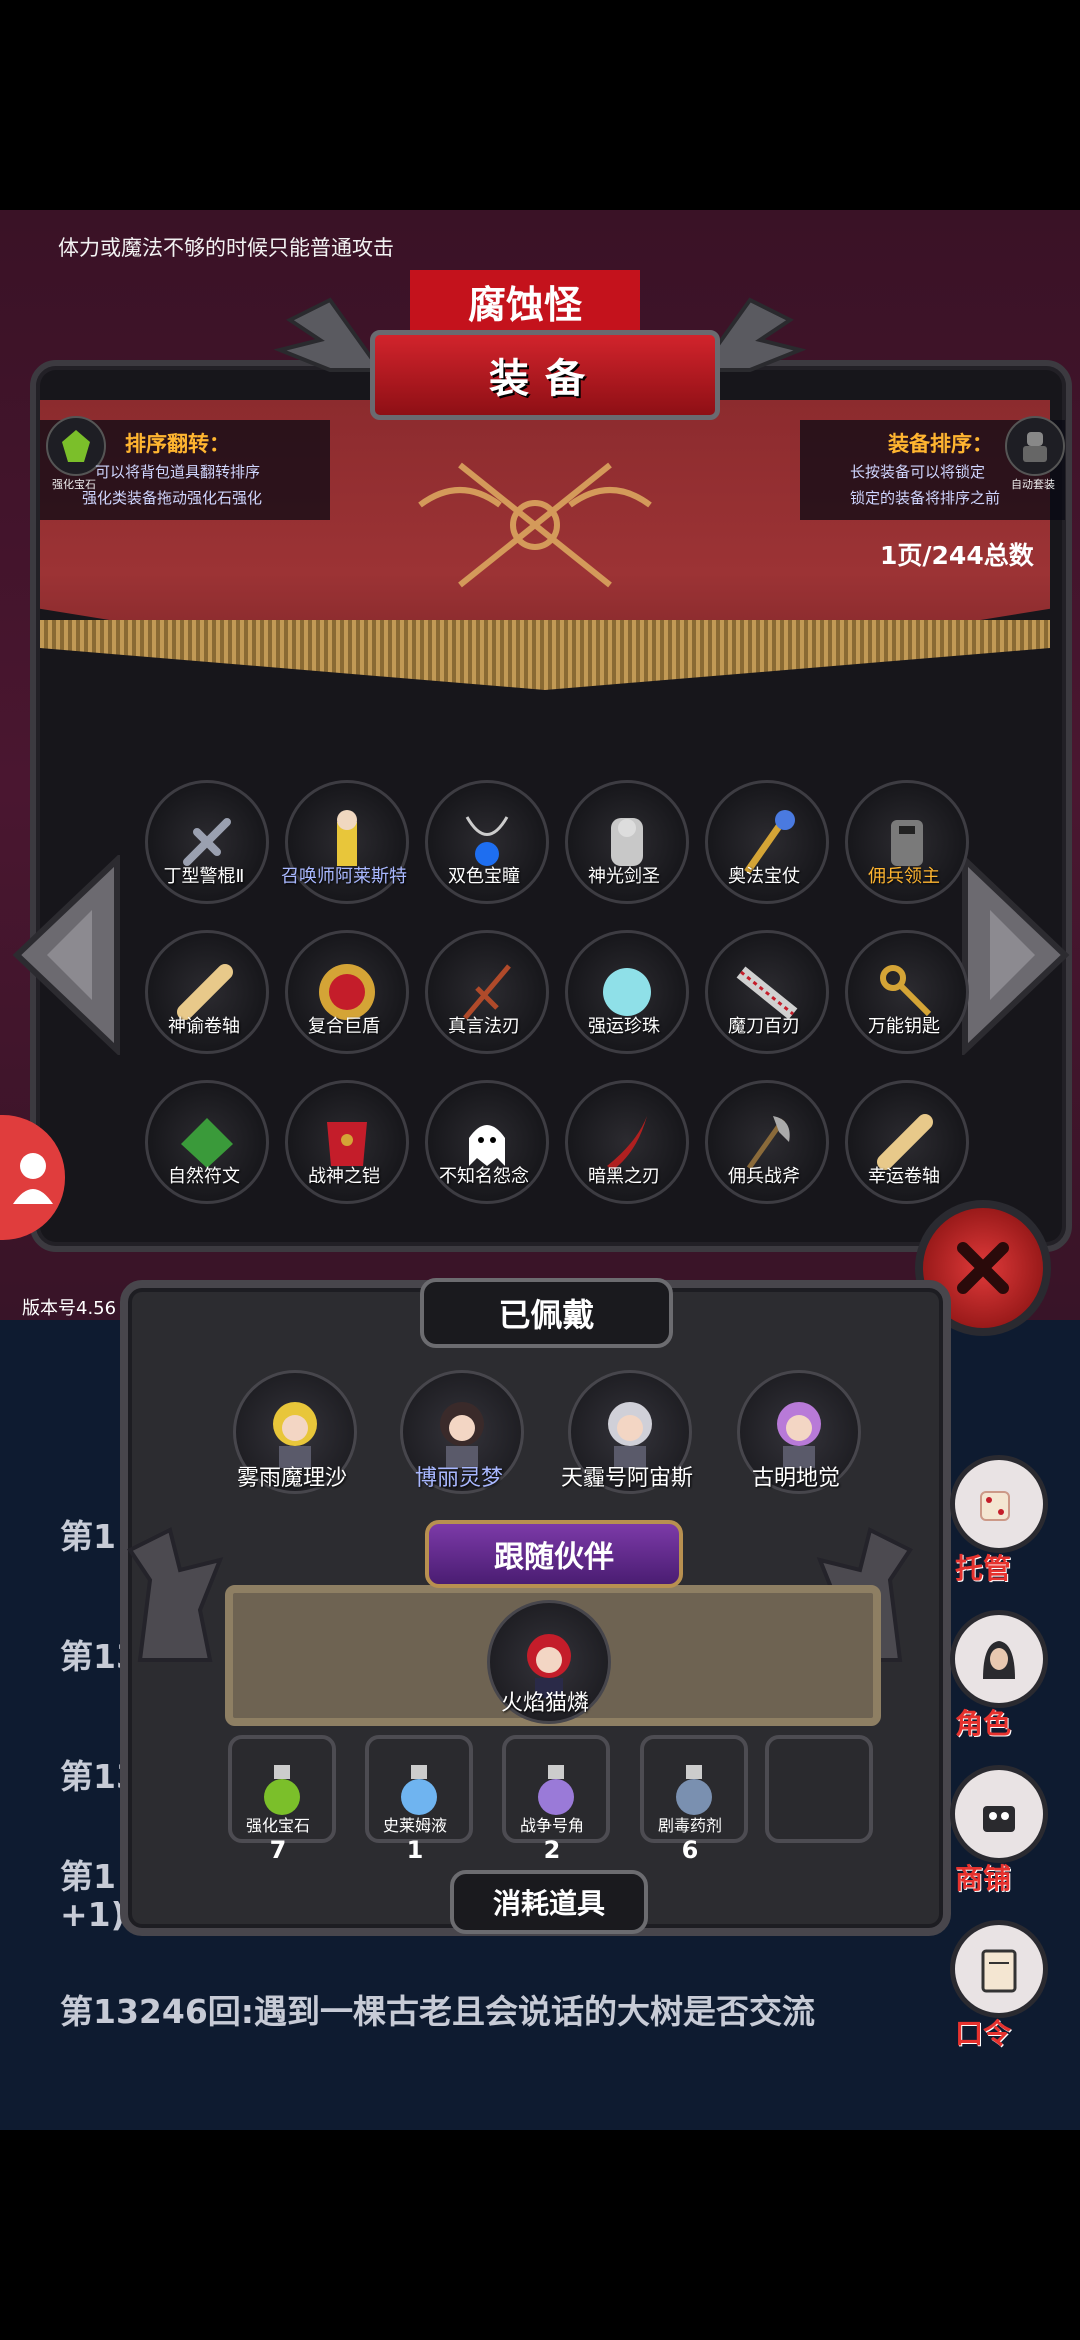 This screenshot has width=1080, height=2340. I want to click on equipment-label: 佣兵领主, so click(904, 876).